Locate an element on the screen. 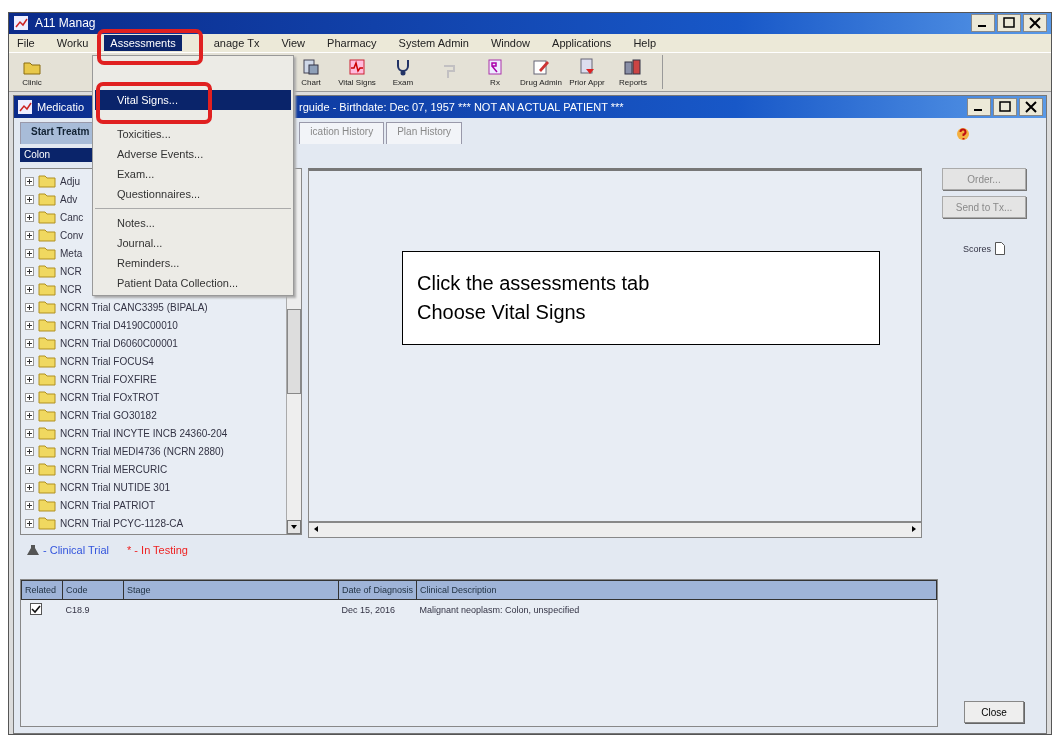 The width and height of the screenshot is (1060, 735). tab: Start Treatm is located at coordinates (57, 133).